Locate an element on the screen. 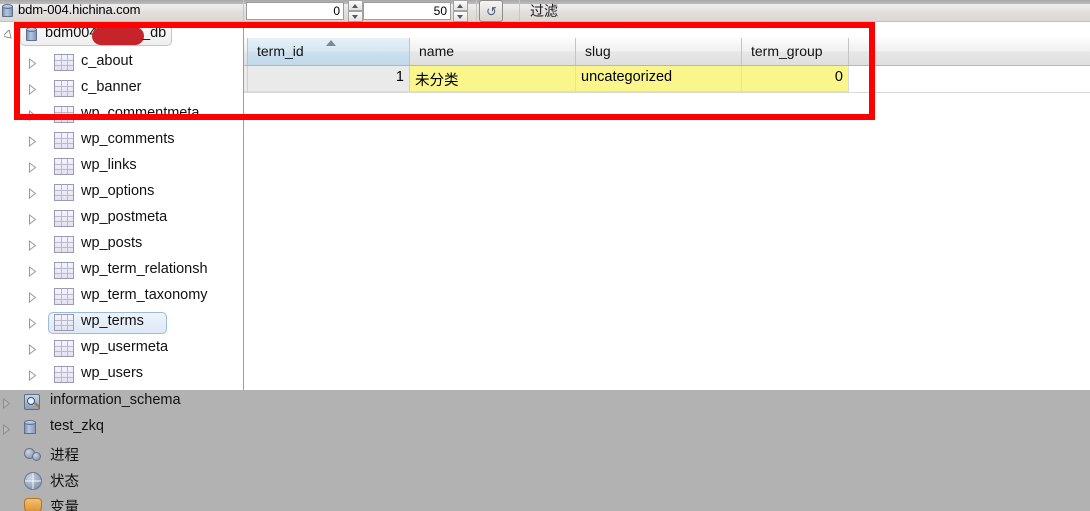 The image size is (1090, 511). tree-item-label: wp_comments is located at coordinates (128, 139).